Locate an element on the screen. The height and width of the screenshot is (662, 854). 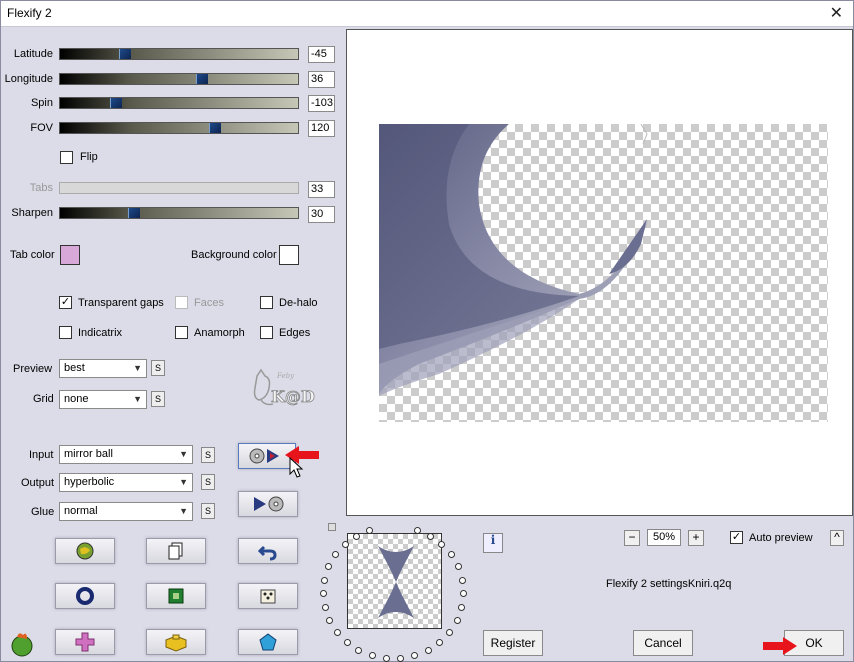
navigator-thumbnail is located at coordinates (394, 581).